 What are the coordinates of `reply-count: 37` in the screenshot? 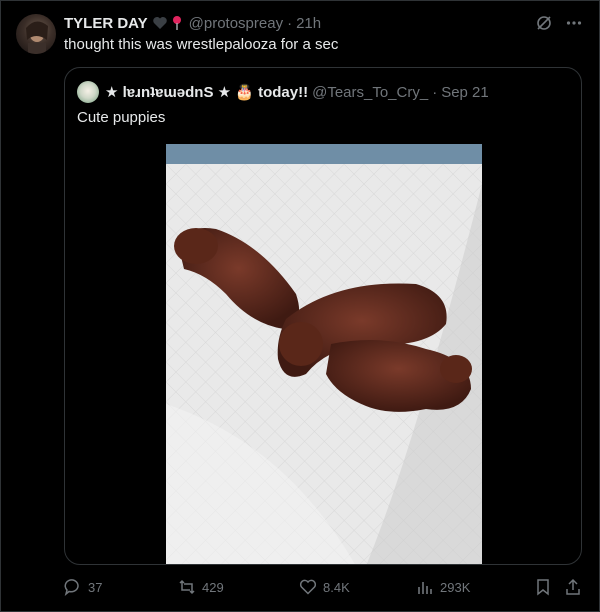 It's located at (95, 587).